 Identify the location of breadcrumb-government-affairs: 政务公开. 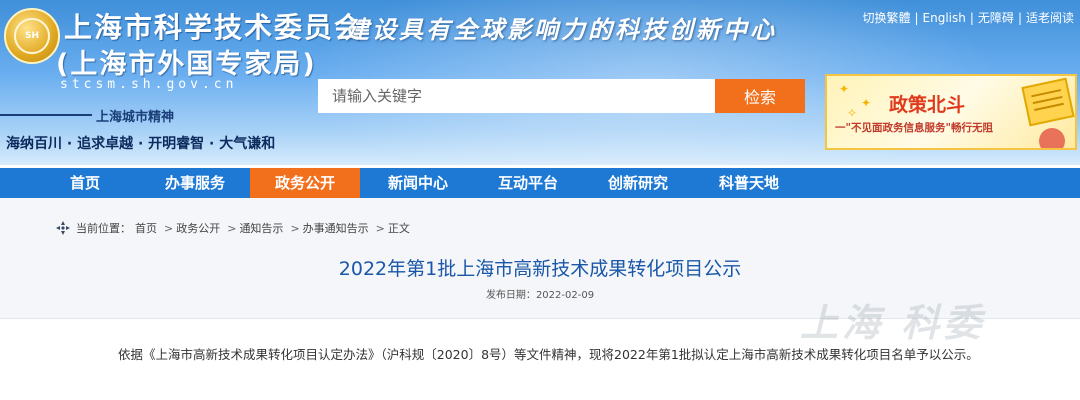
(198, 228).